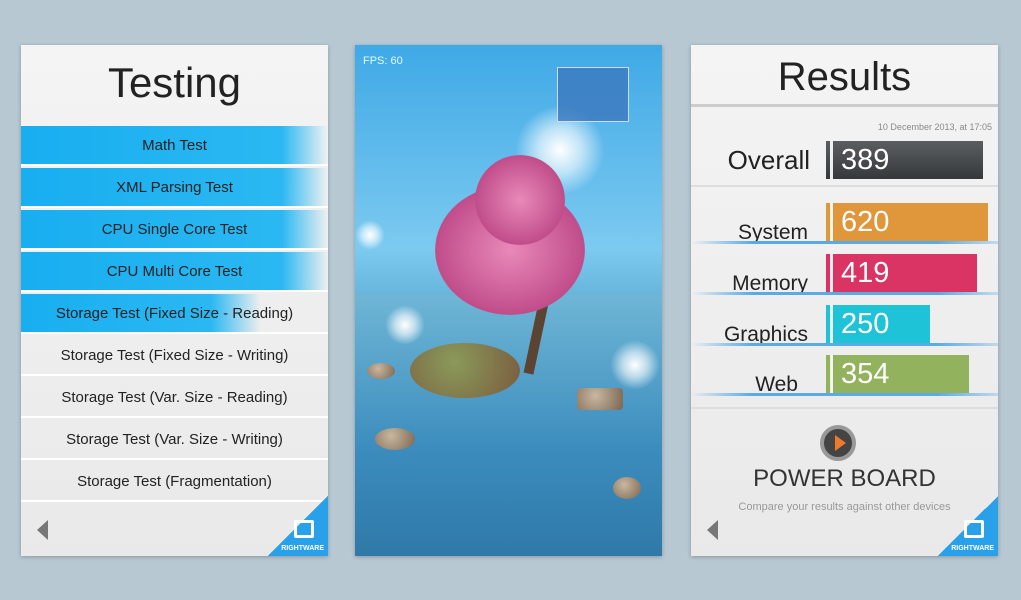  Describe the element at coordinates (768, 160) in the screenshot. I see `overall-label: Overall` at that location.